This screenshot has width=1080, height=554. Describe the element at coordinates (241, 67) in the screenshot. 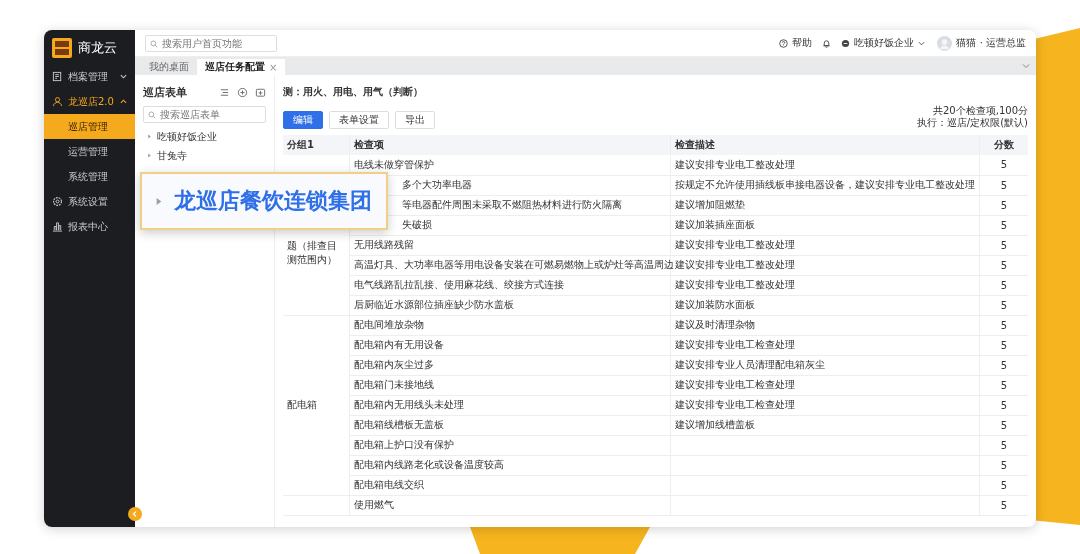

I see `tab: 巡店任务配置 ×` at that location.